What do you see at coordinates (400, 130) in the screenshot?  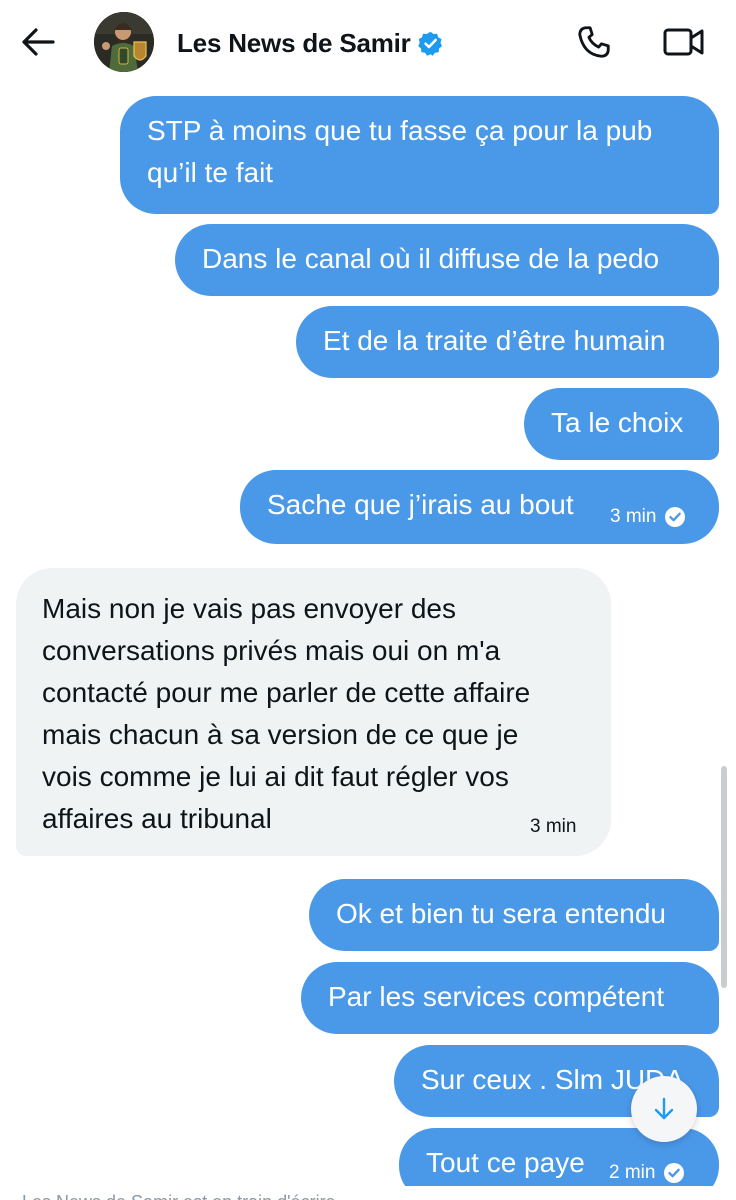 I see `message-text-line: STP à moins que tu fasse ça pour la pub` at bounding box center [400, 130].